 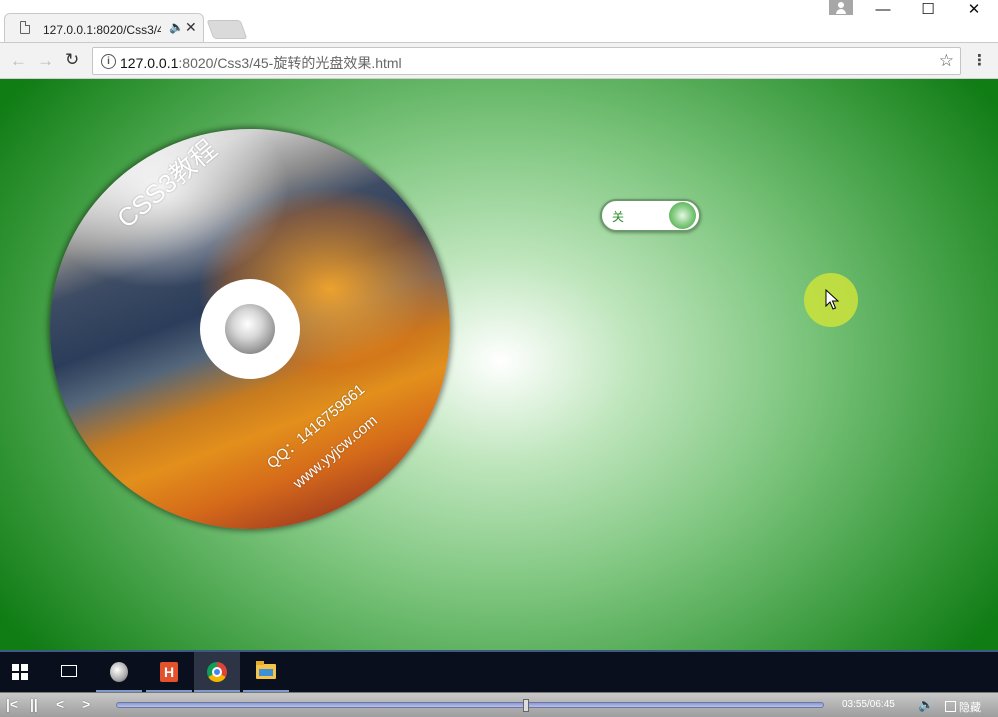 What do you see at coordinates (227, 29) in the screenshot?
I see `new-tab-button` at bounding box center [227, 29].